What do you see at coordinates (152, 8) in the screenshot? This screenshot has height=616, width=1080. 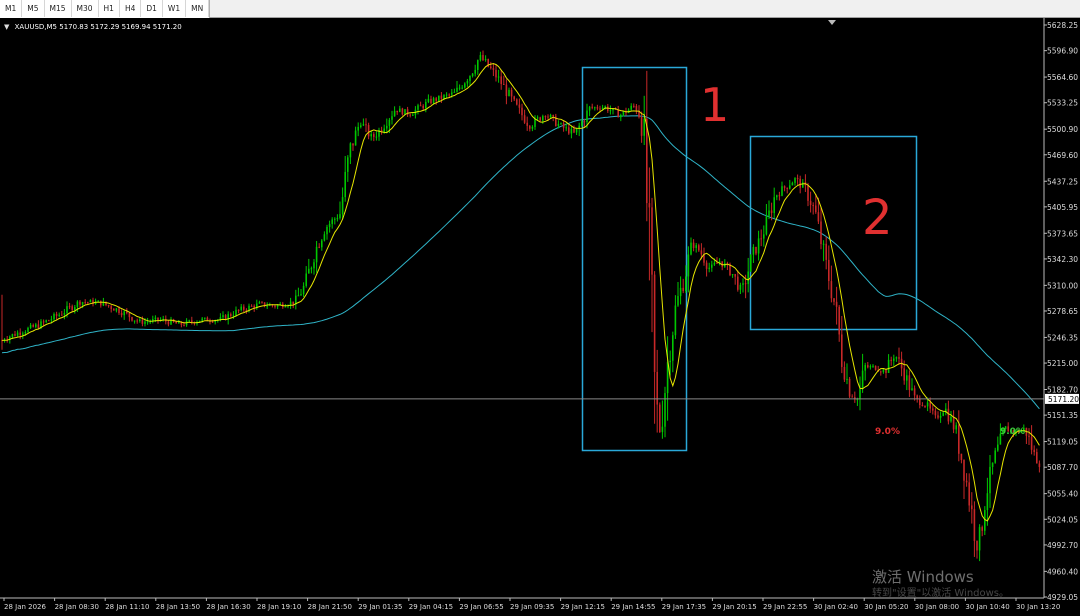 I see `timeframe-button-d1: D1` at bounding box center [152, 8].